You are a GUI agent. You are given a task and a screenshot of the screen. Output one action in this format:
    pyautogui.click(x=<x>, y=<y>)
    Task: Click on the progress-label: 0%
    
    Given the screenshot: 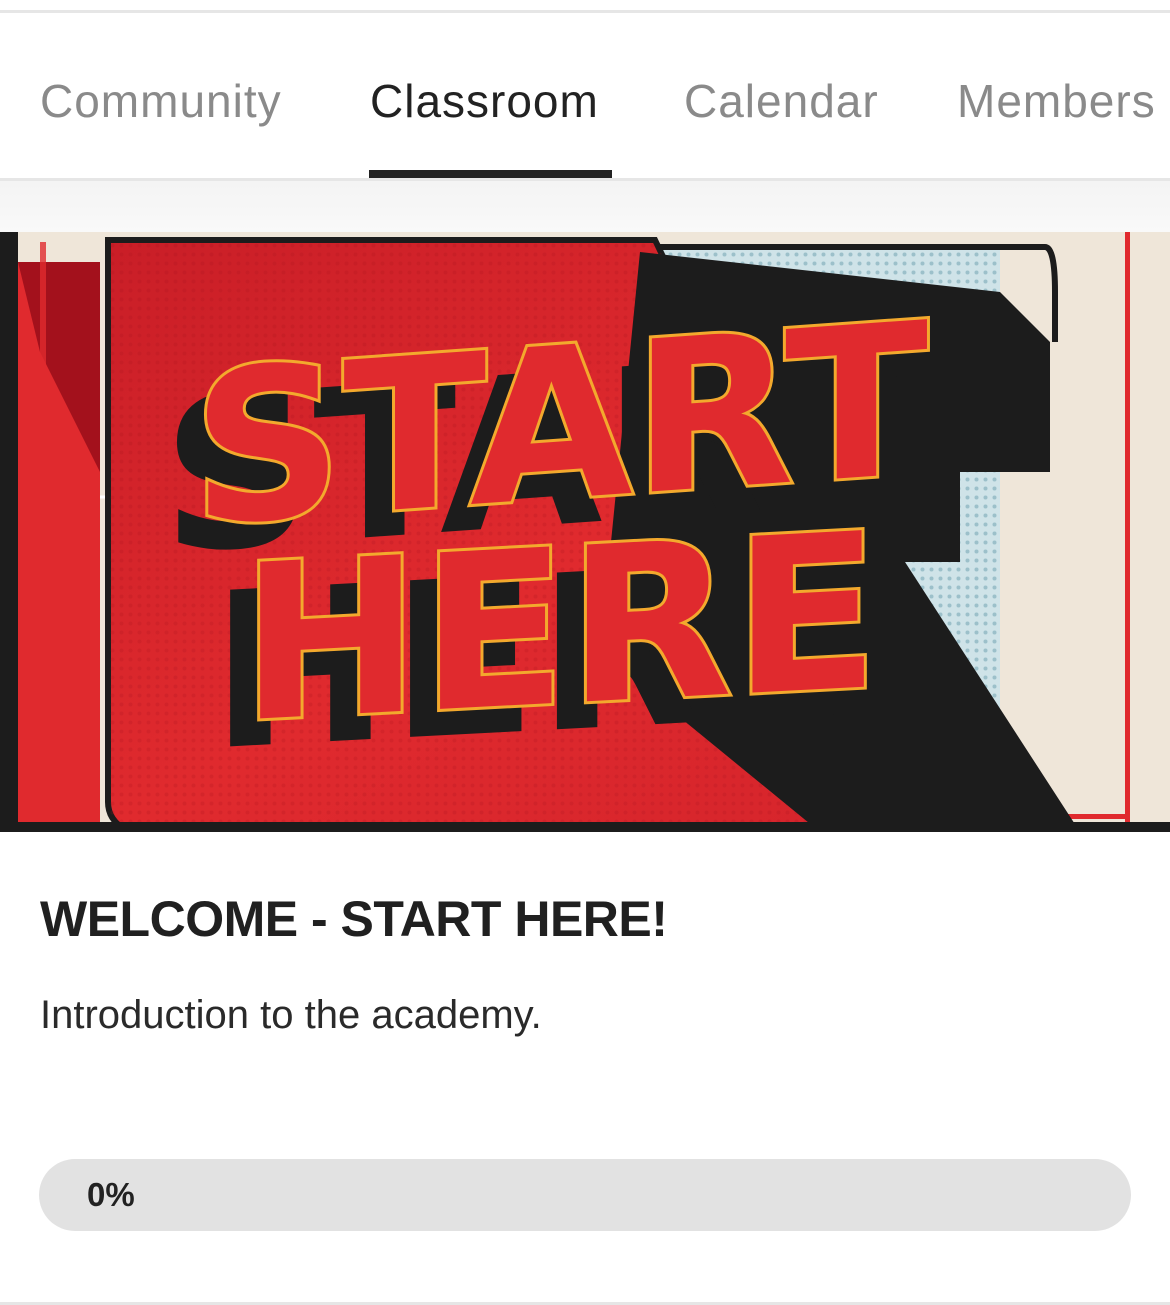 What is the action you would take?
    pyautogui.click(x=111, y=1194)
    